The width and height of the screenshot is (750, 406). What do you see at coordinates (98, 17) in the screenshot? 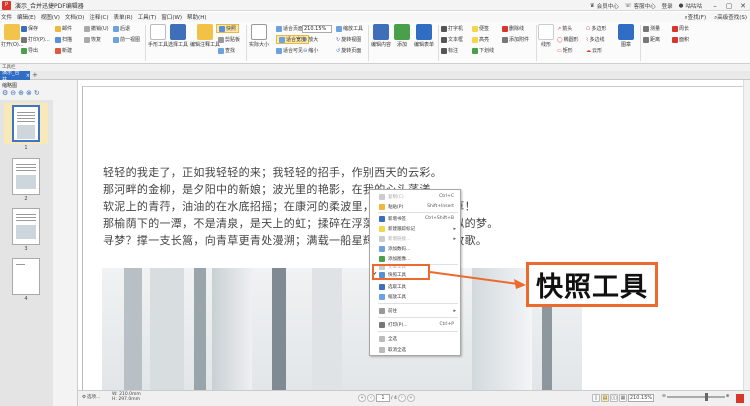
I see `menu-comment: 注释(C)` at bounding box center [98, 17].